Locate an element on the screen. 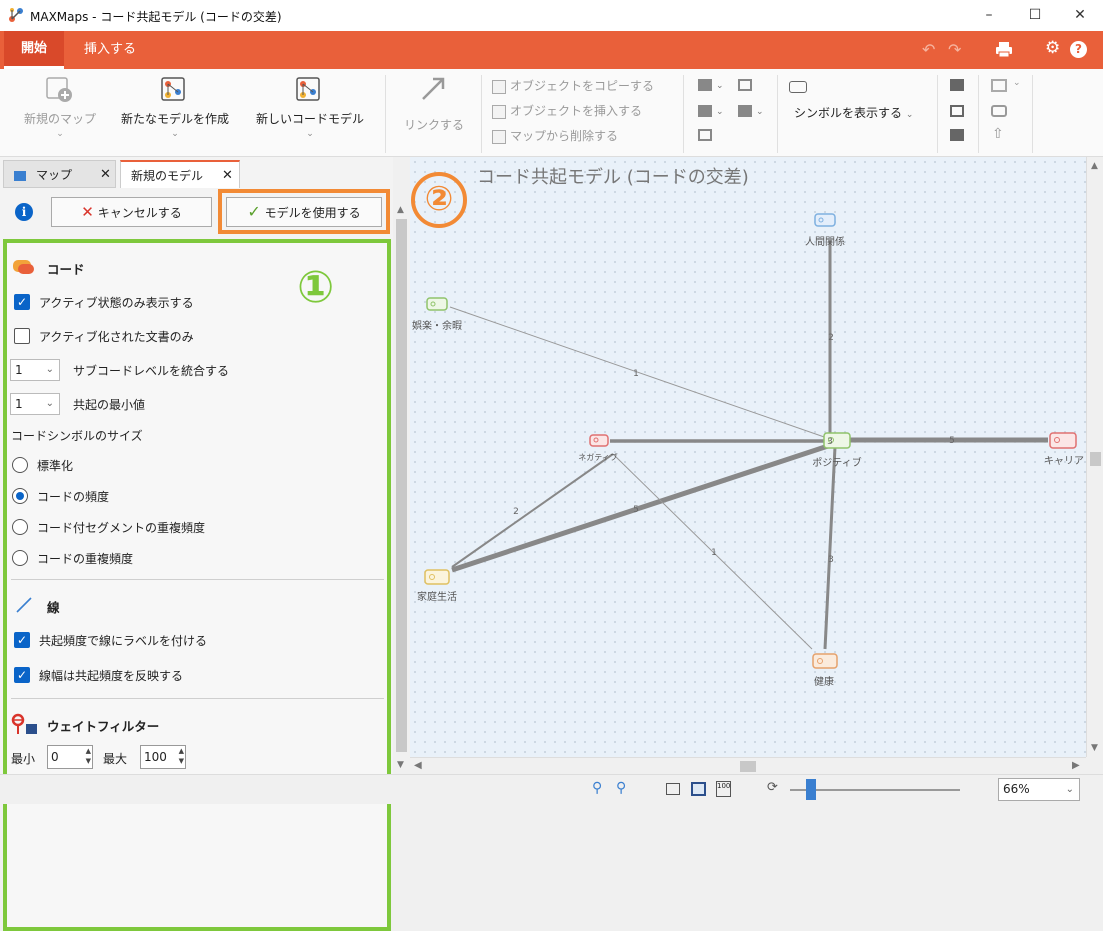  radio-overlap-frequency is located at coordinates (20, 558).